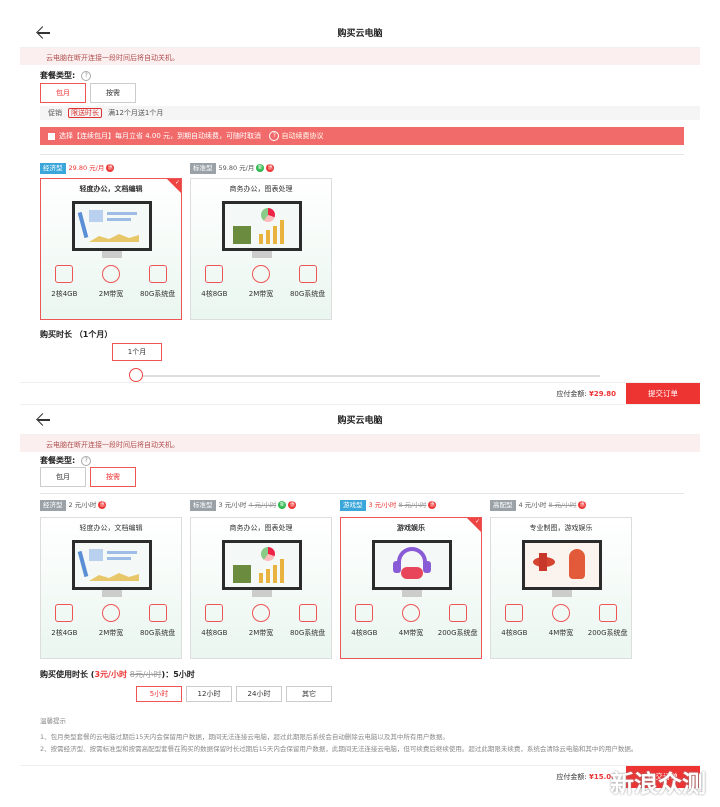 Image resolution: width=720 pixels, height=807 pixels. Describe the element at coordinates (602, 394) in the screenshot. I see `amount-due-value: ¥29.80` at that location.